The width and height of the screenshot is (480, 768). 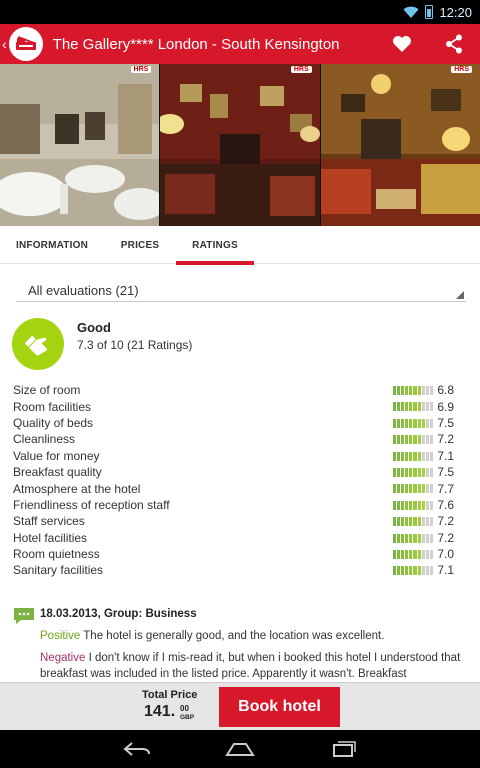 What do you see at coordinates (240, 554) in the screenshot?
I see `criteria-row: Room quietness 7.0` at bounding box center [240, 554].